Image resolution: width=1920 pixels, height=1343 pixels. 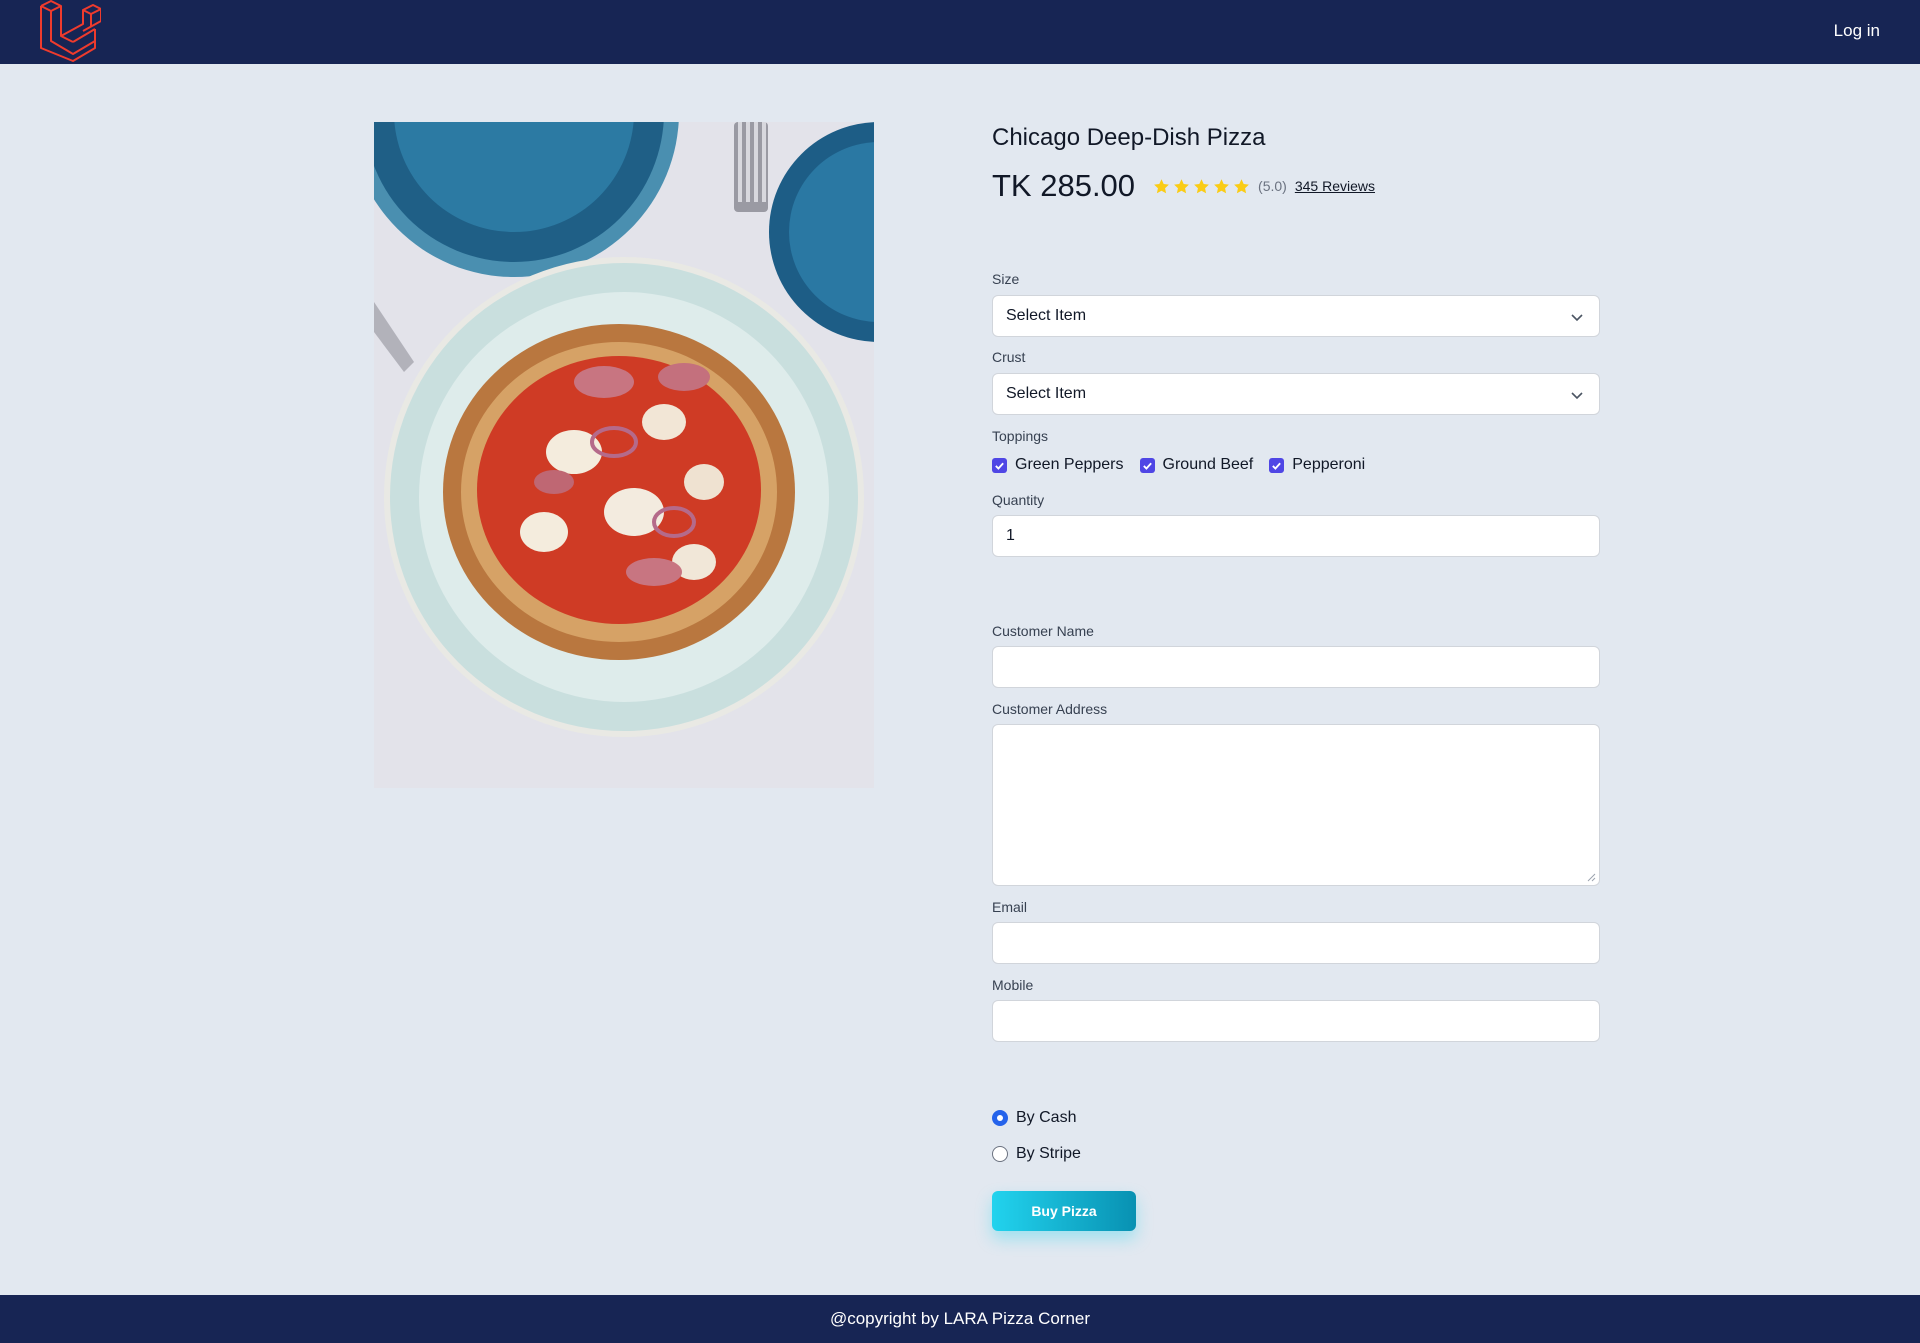 I want to click on payment-by-cash: By Cash, so click(x=1034, y=1118).